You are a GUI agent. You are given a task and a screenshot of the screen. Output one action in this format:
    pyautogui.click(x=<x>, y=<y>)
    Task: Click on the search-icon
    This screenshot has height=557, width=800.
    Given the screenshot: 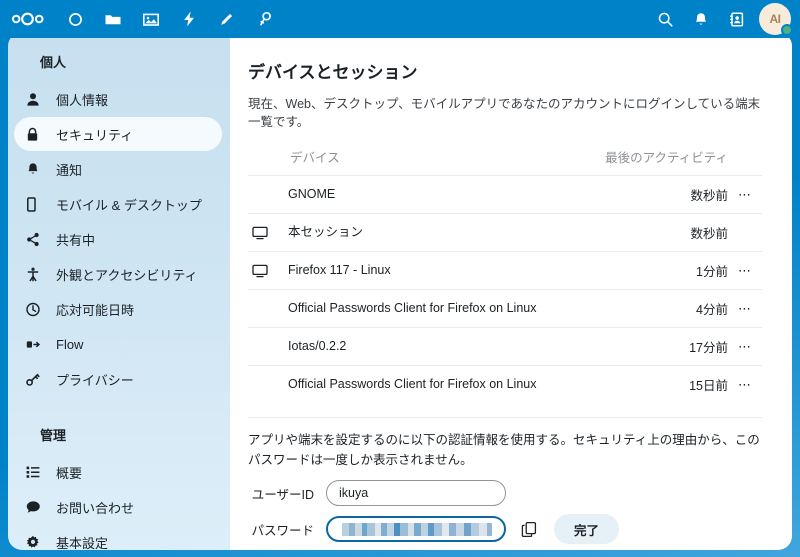 What is the action you would take?
    pyautogui.click(x=665, y=19)
    